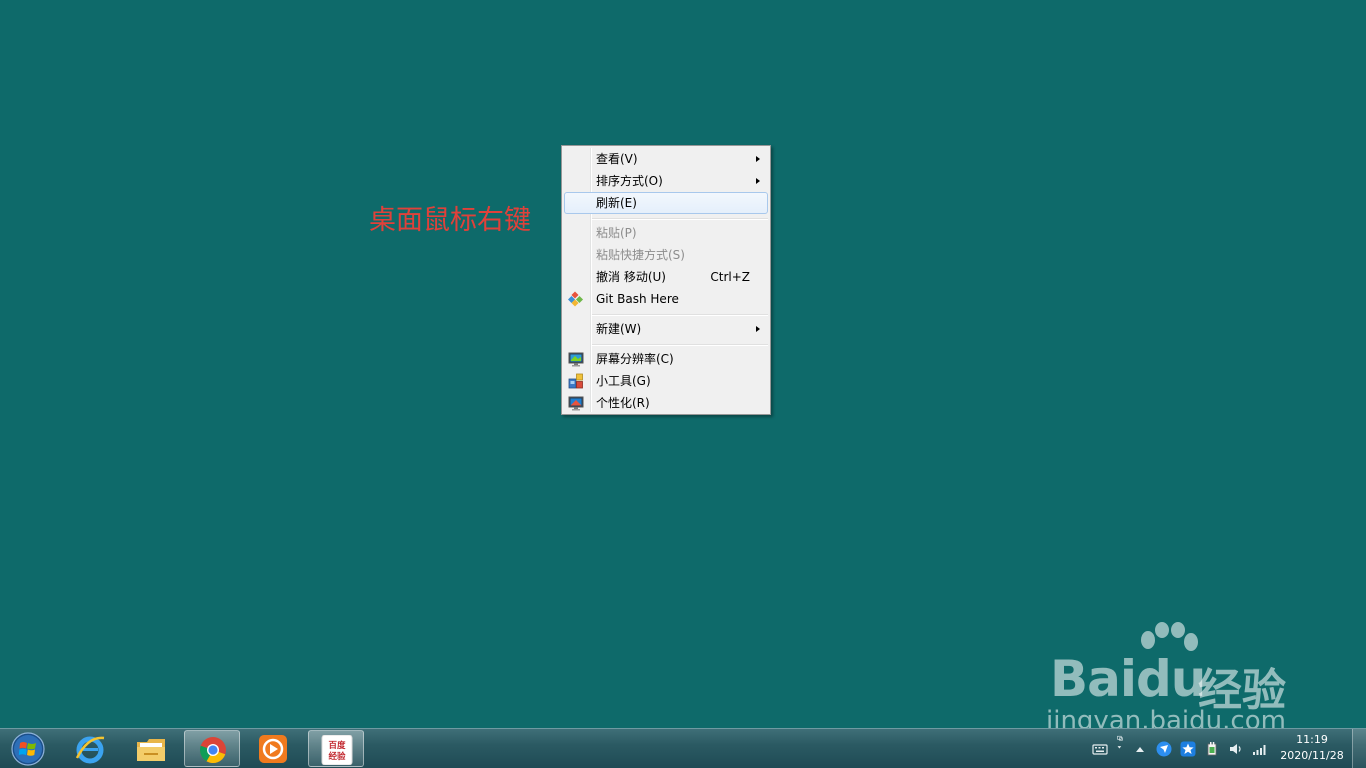 The image size is (1366, 768). Describe the element at coordinates (619, 329) in the screenshot. I see `menu-item-label: 新建(W)` at that location.